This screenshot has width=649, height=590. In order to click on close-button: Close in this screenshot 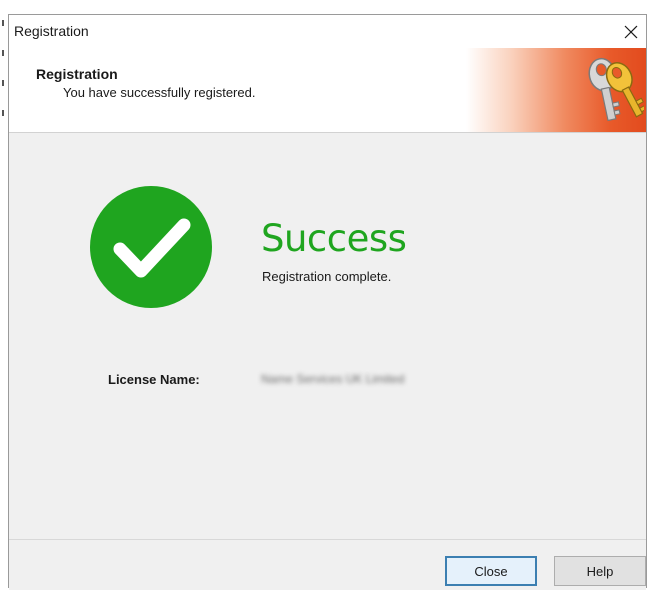, I will do `click(491, 571)`.